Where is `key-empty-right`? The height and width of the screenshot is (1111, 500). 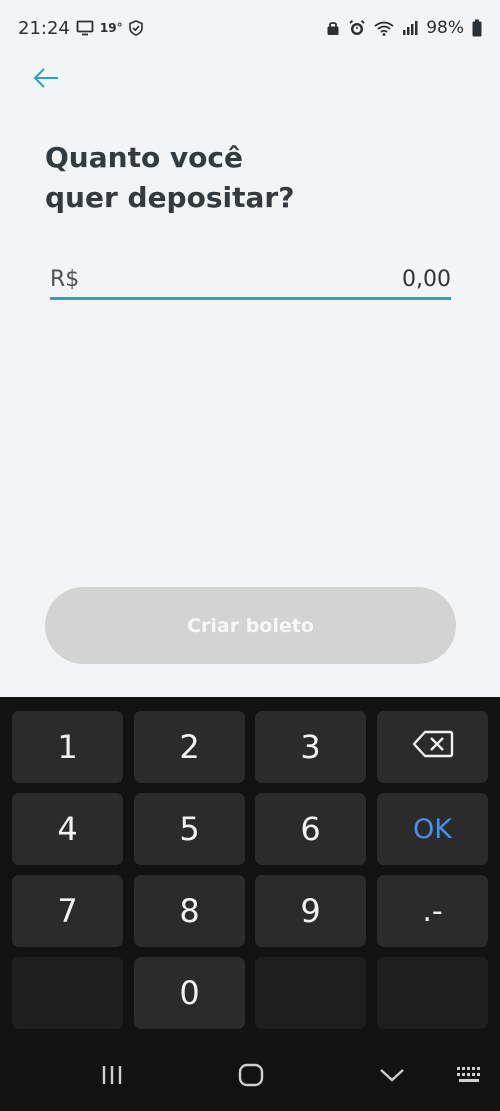
key-empty-right is located at coordinates (432, 993).